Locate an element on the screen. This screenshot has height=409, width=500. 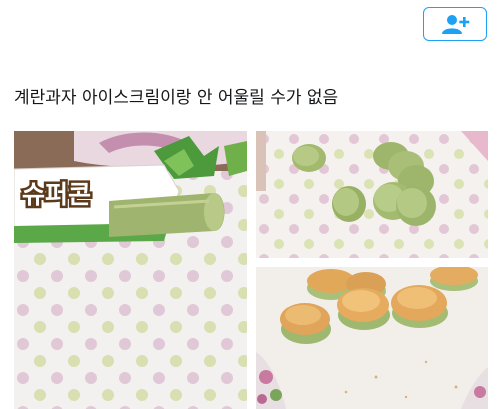
photo-sliced-discs is located at coordinates (372, 194).